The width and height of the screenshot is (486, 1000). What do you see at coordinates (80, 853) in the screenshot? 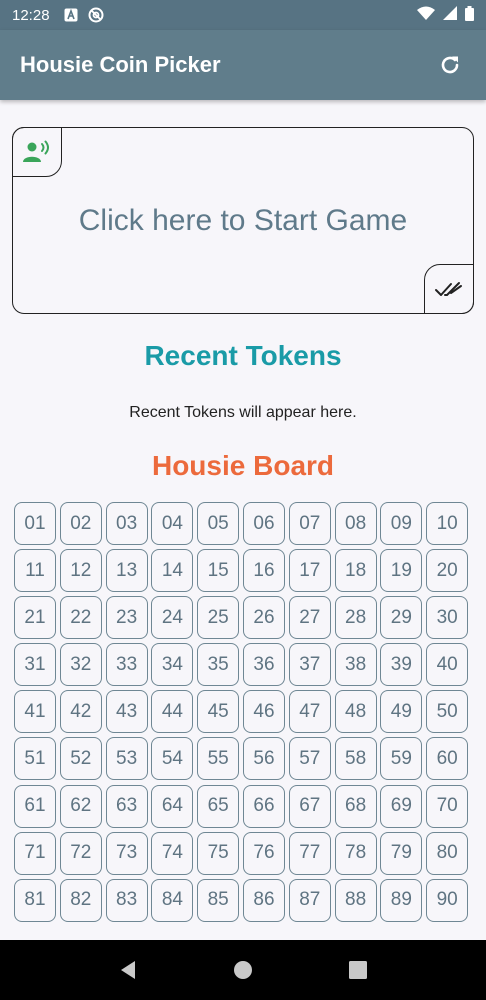
I see `board-cell: 72` at bounding box center [80, 853].